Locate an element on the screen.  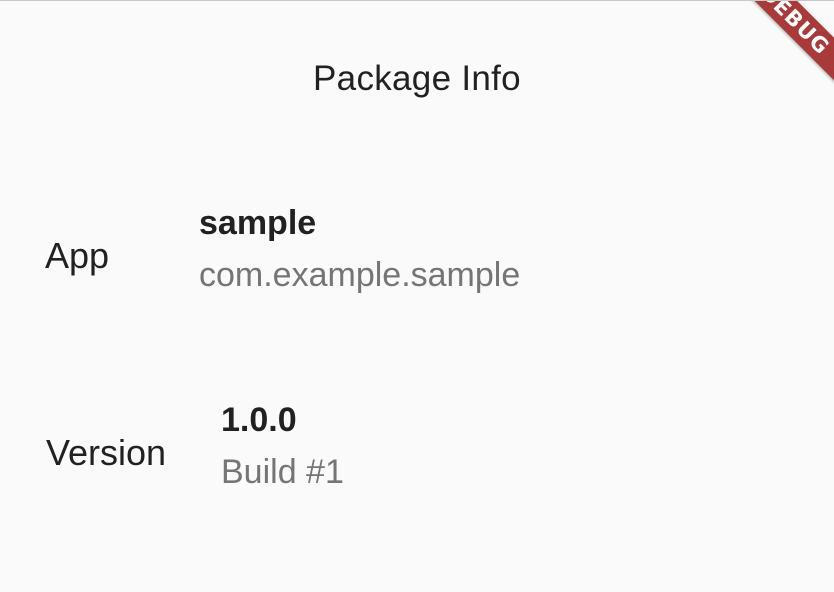
debug-banner: DEBUG is located at coordinates (789, 46).